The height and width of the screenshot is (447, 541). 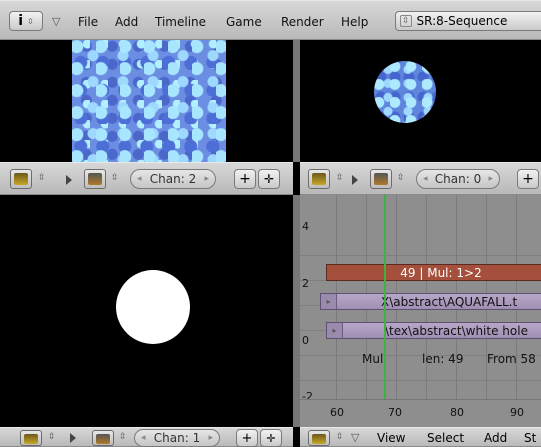 I want to click on menu-render: Render, so click(x=302, y=22).